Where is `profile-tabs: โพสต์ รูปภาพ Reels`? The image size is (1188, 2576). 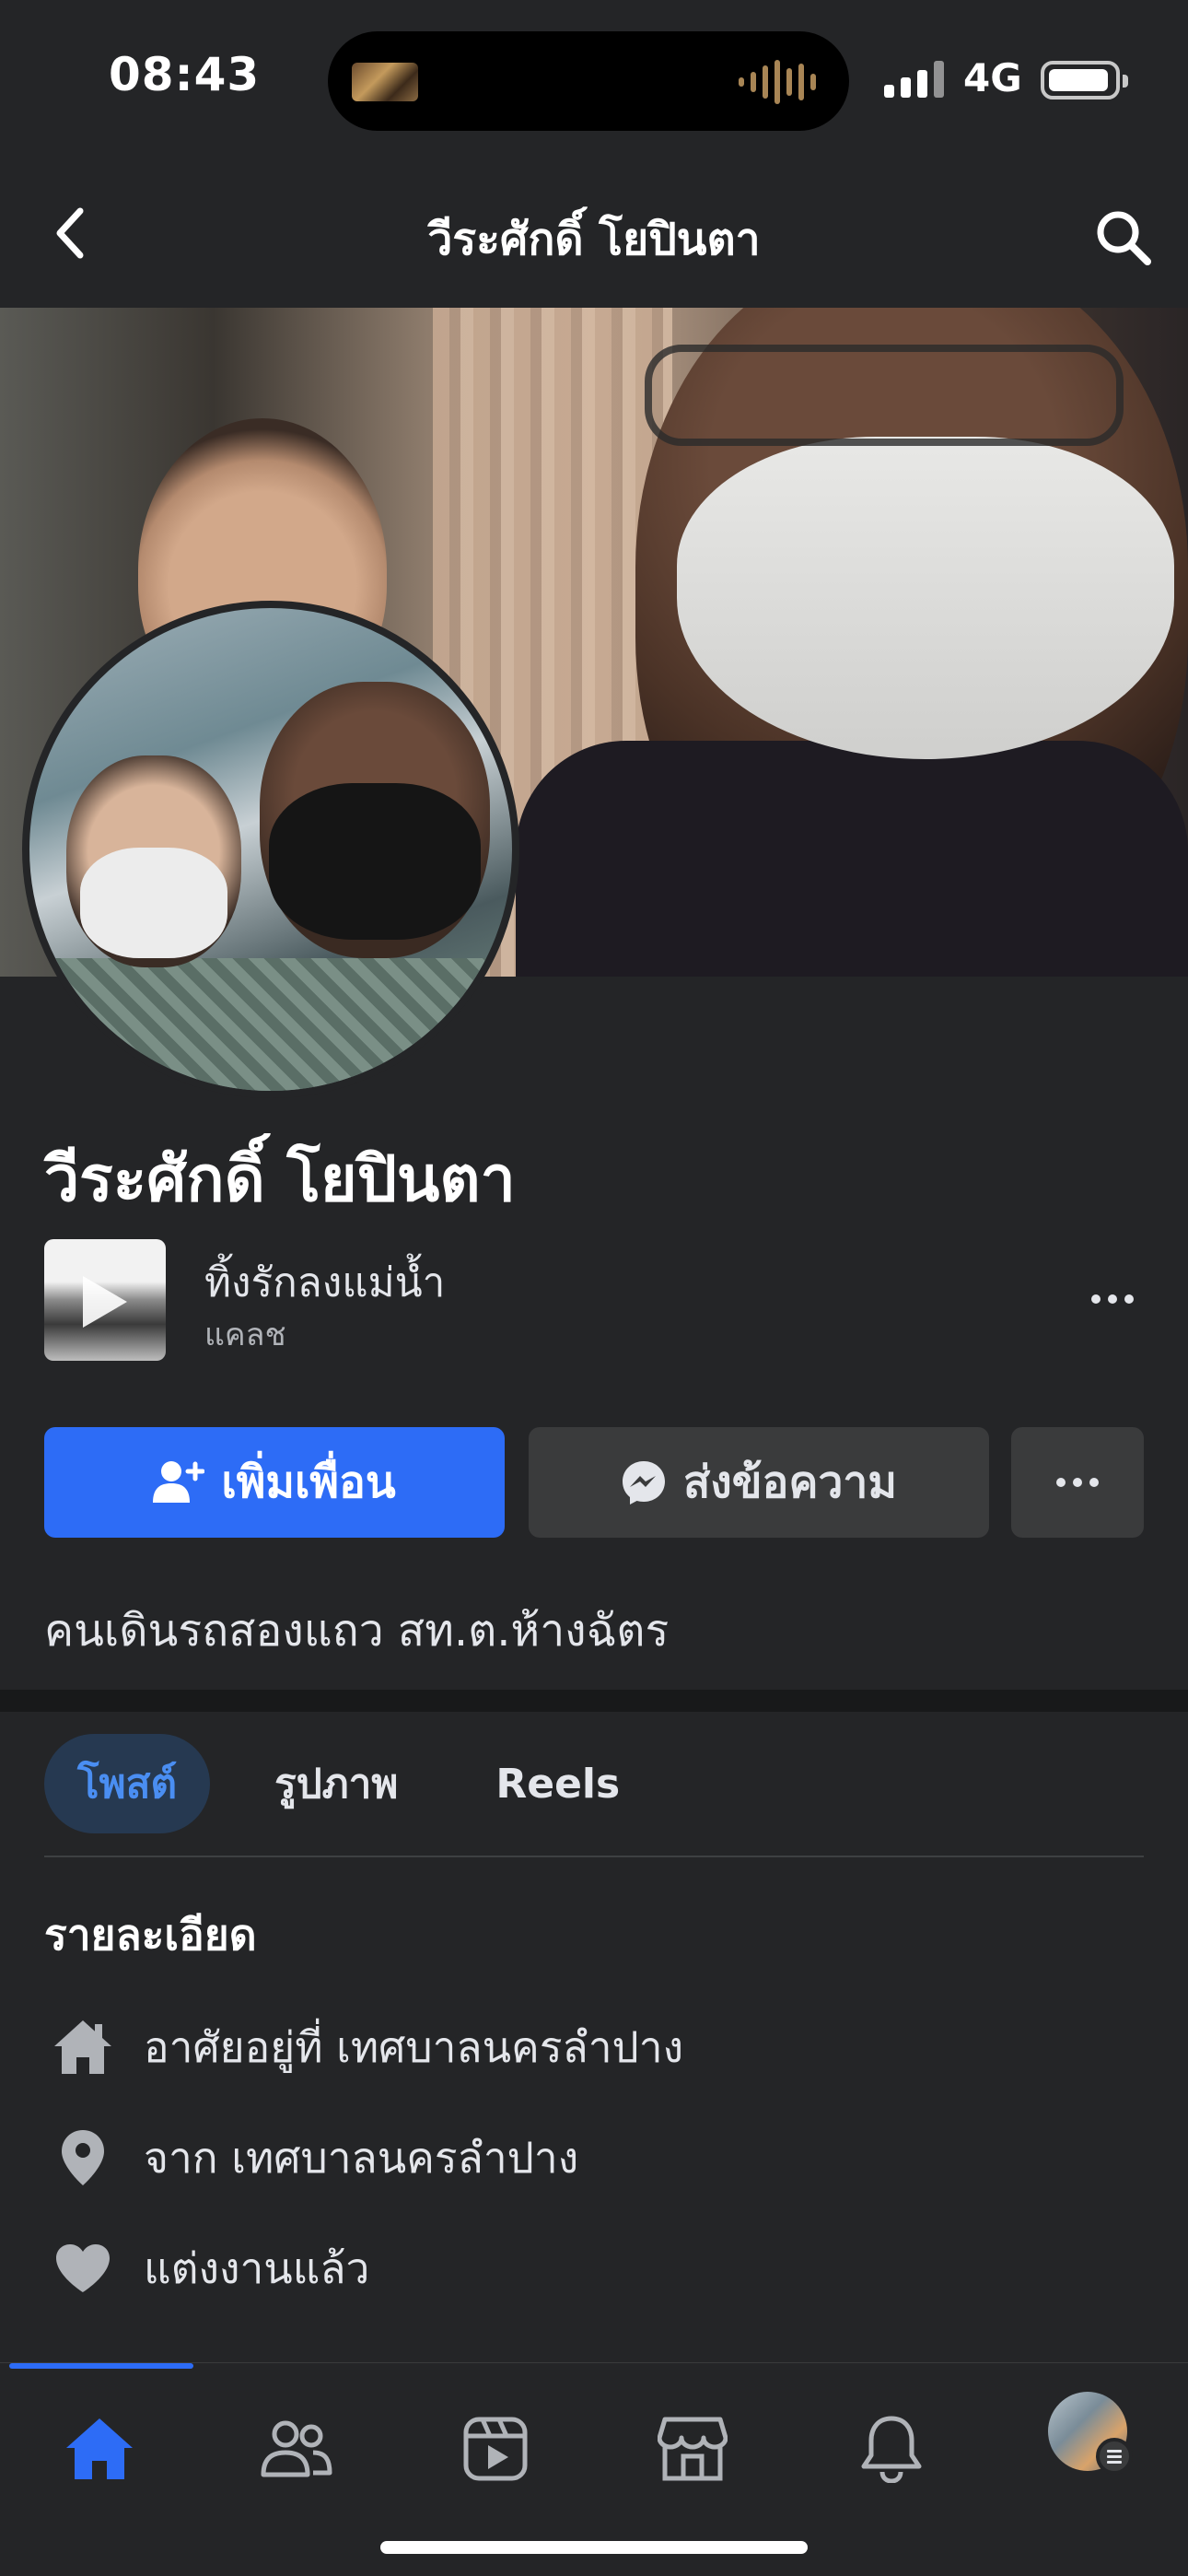
profile-tabs: โพสต์ รูปภาพ Reels is located at coordinates (348, 1783).